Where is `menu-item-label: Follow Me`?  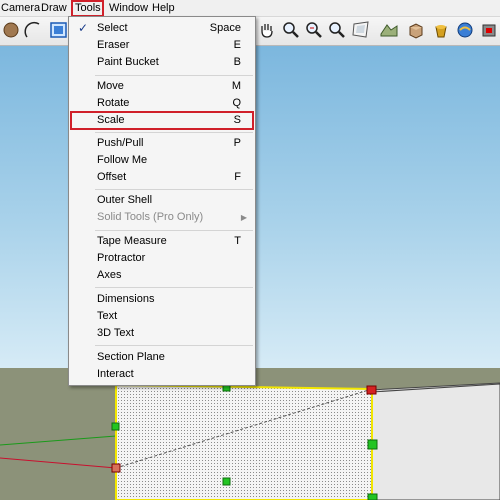 menu-item-label: Follow Me is located at coordinates (122, 160).